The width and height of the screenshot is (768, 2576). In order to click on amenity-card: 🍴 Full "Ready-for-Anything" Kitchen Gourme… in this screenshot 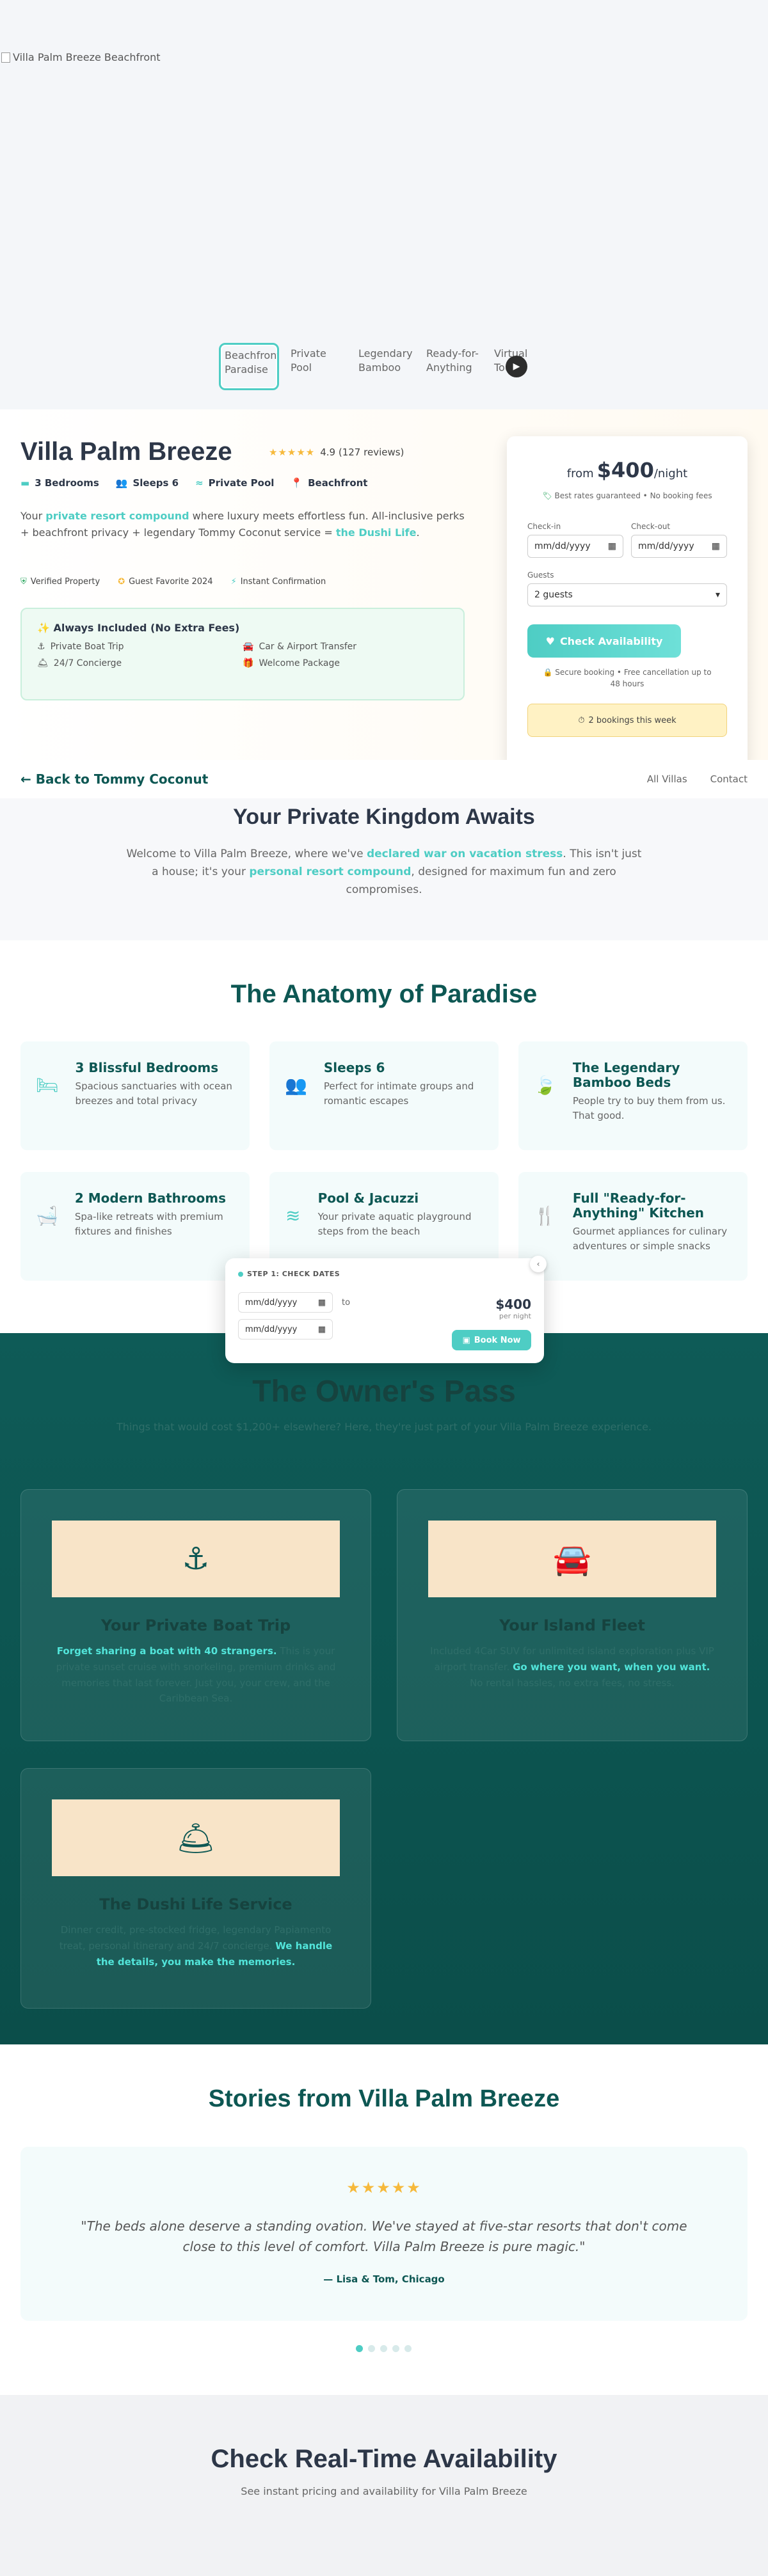, I will do `click(633, 1226)`.